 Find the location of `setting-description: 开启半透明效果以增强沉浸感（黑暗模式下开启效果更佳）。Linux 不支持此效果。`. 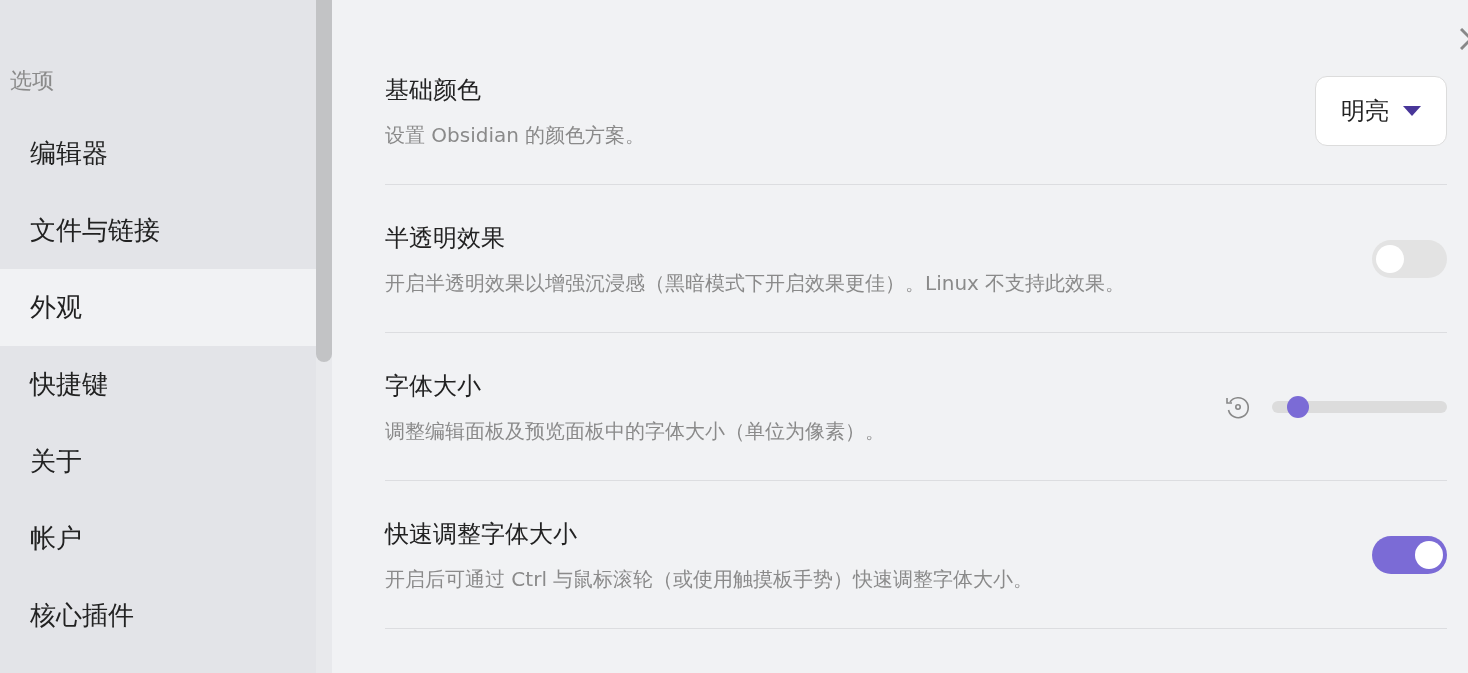

setting-description: 开启半透明效果以增强沉浸感（黑暗模式下开启效果更佳）。Linux 不支持此效果。 is located at coordinates (755, 283).